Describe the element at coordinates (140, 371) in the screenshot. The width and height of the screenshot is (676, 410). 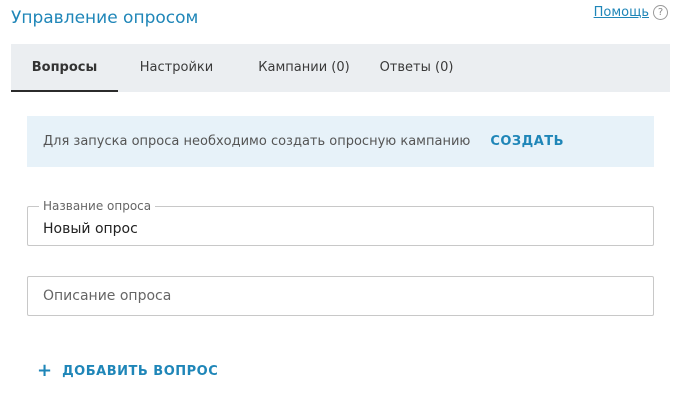
I see `add-question-label: ДОБАВИТЬ ВОПРОС` at that location.